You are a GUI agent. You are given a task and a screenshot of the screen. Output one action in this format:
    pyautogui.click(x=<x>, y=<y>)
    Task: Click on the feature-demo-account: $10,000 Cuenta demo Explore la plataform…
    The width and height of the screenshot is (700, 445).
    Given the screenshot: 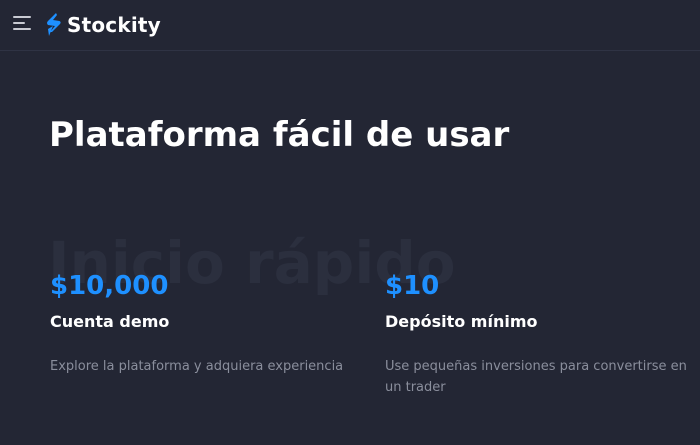 What is the action you would take?
    pyautogui.click(x=210, y=322)
    